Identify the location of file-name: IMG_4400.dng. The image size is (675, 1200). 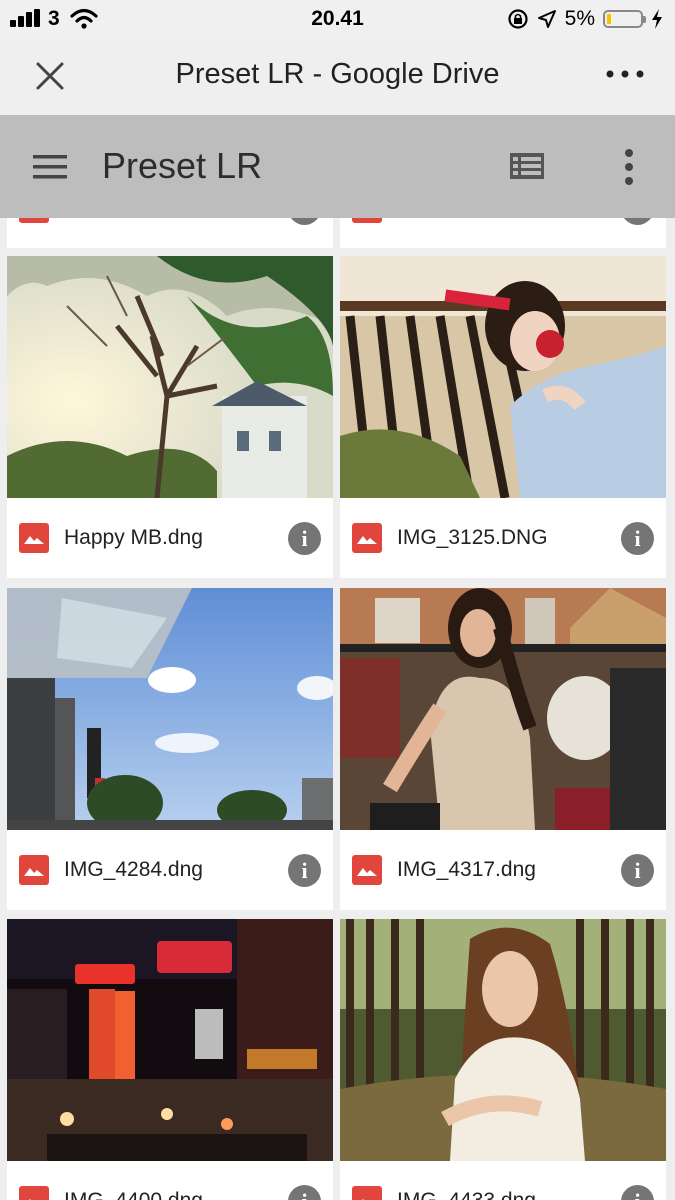
(133, 1194).